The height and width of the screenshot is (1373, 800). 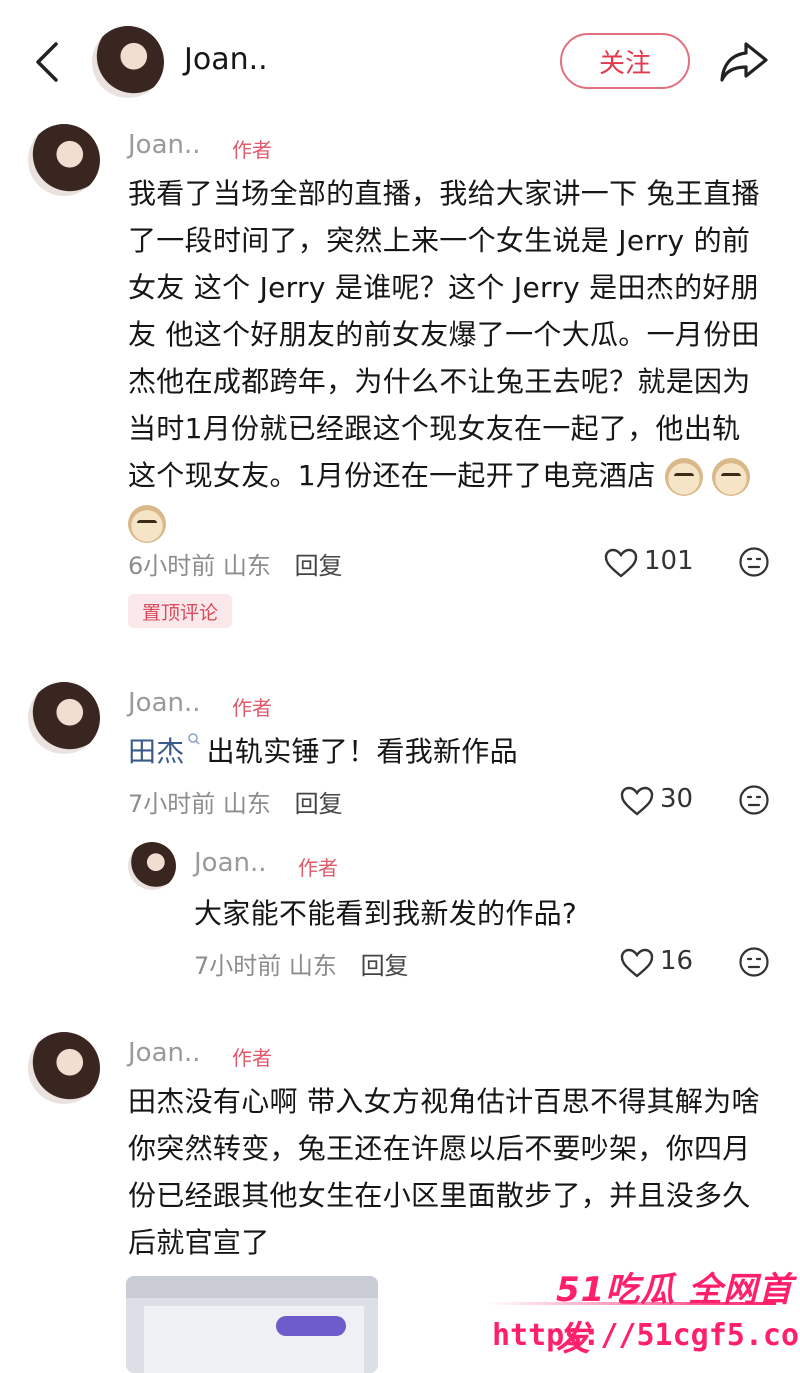 I want to click on back-icon, so click(x=48, y=62).